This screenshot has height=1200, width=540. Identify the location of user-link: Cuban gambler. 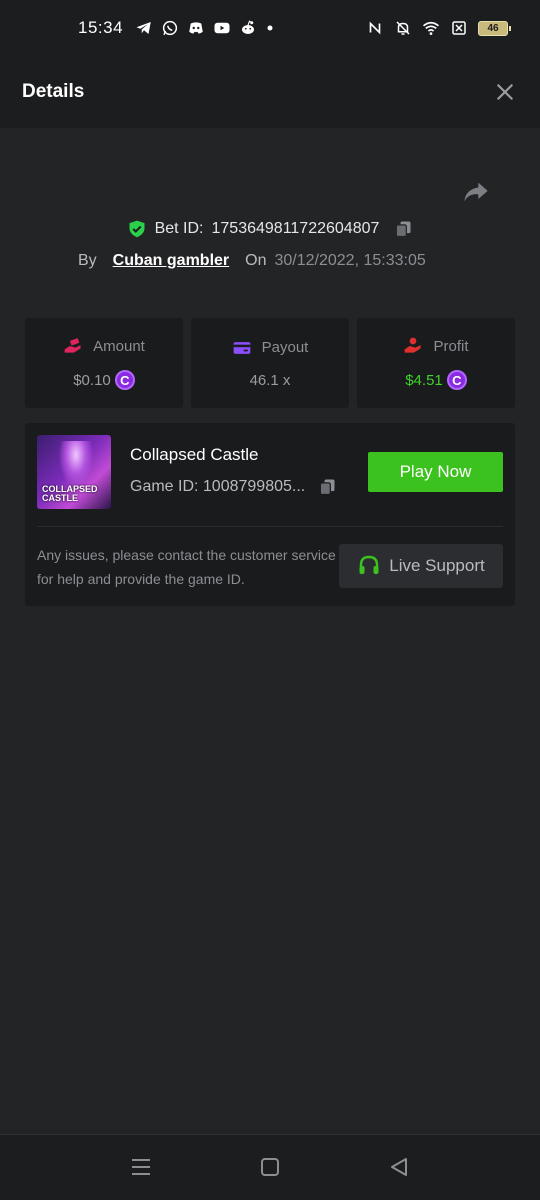
(171, 261).